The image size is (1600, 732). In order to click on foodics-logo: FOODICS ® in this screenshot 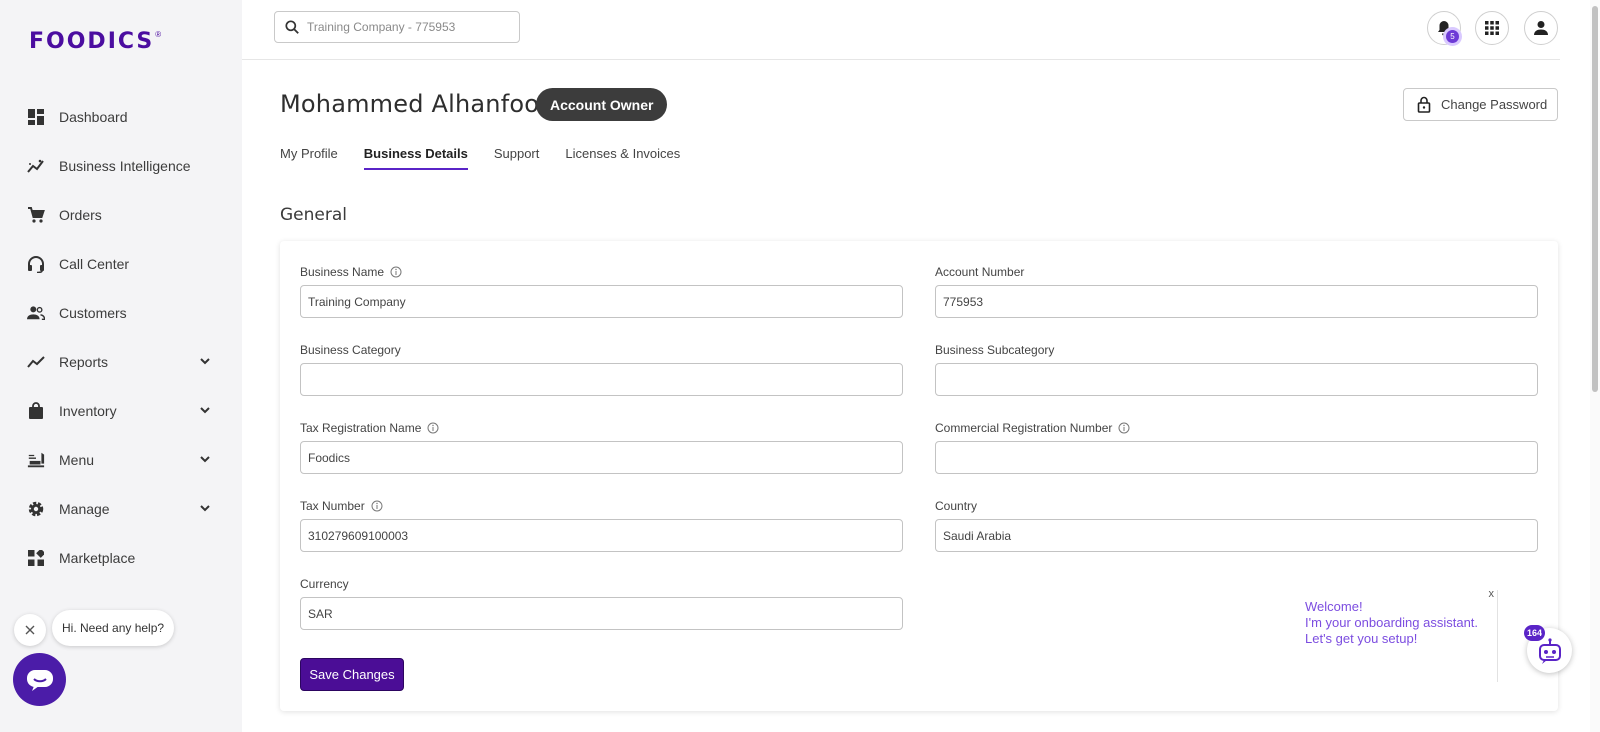, I will do `click(95, 41)`.